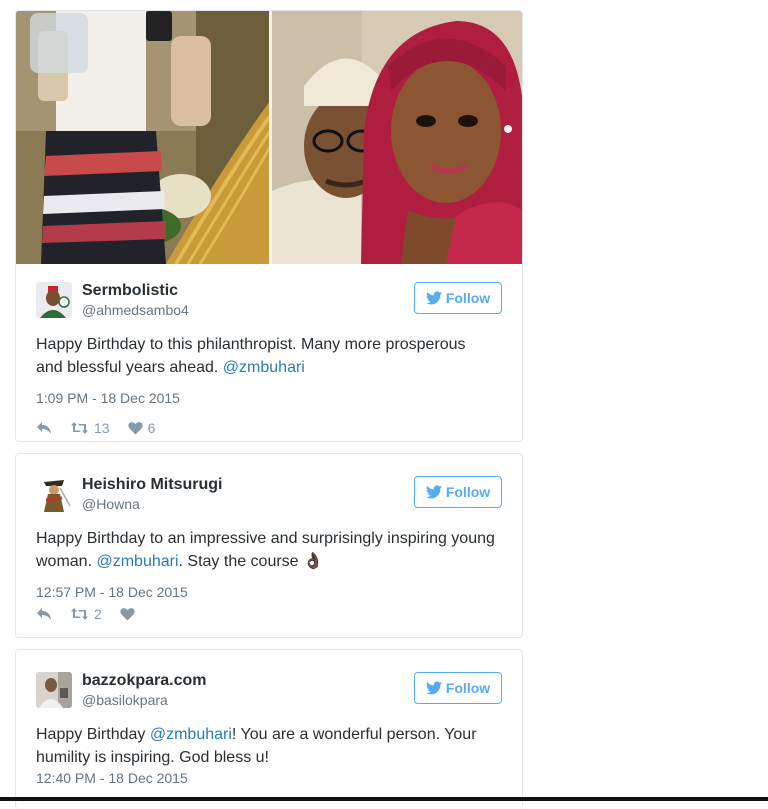 The height and width of the screenshot is (809, 768). What do you see at coordinates (93, 734) in the screenshot?
I see `tweet-text-part: Happy Birthday` at bounding box center [93, 734].